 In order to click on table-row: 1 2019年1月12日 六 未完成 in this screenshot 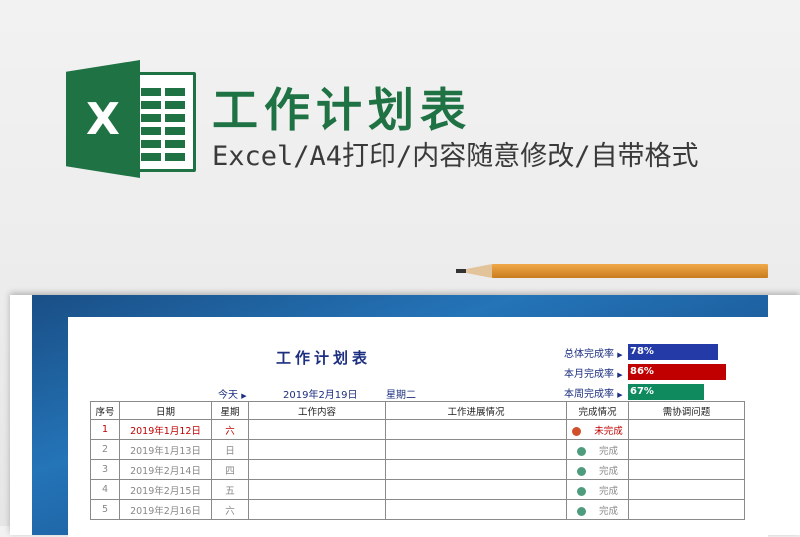, I will do `click(417, 429)`.